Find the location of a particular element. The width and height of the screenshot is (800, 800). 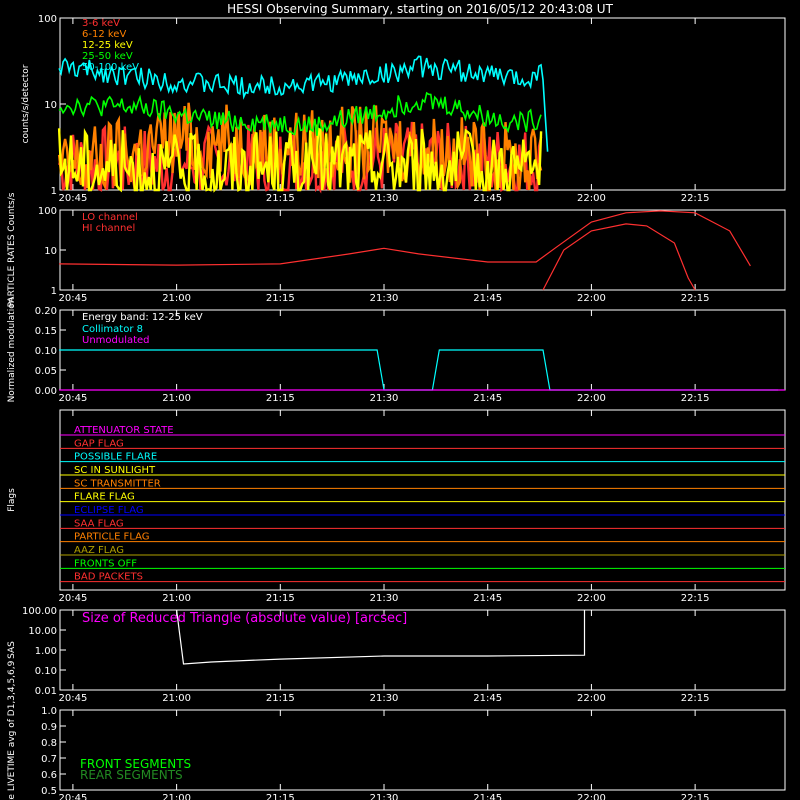

y-tick-label: 0.6 is located at coordinates (49, 775).